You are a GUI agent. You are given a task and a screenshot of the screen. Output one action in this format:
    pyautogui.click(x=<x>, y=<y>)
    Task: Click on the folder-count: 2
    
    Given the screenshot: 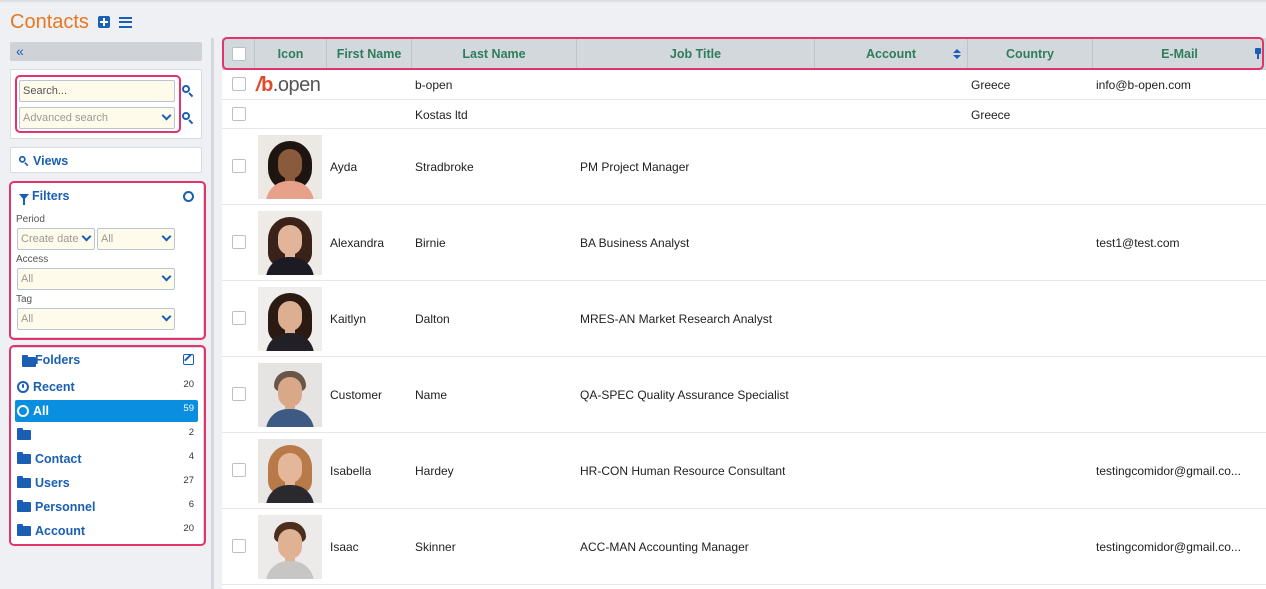 What is the action you would take?
    pyautogui.click(x=191, y=432)
    